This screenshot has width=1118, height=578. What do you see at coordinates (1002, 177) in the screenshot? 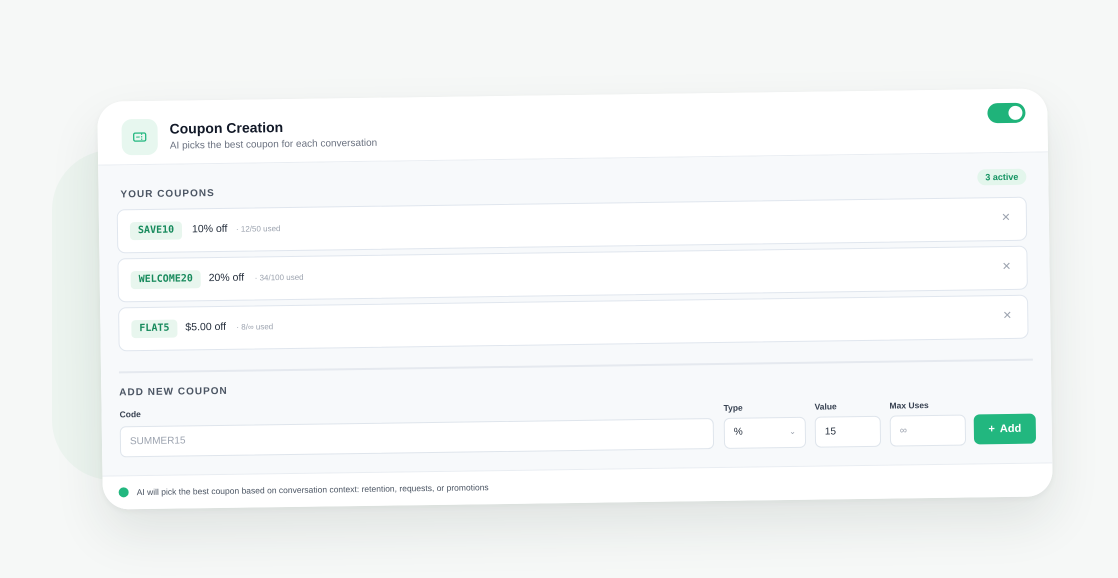
I see `active-count-badge: 3 active` at bounding box center [1002, 177].